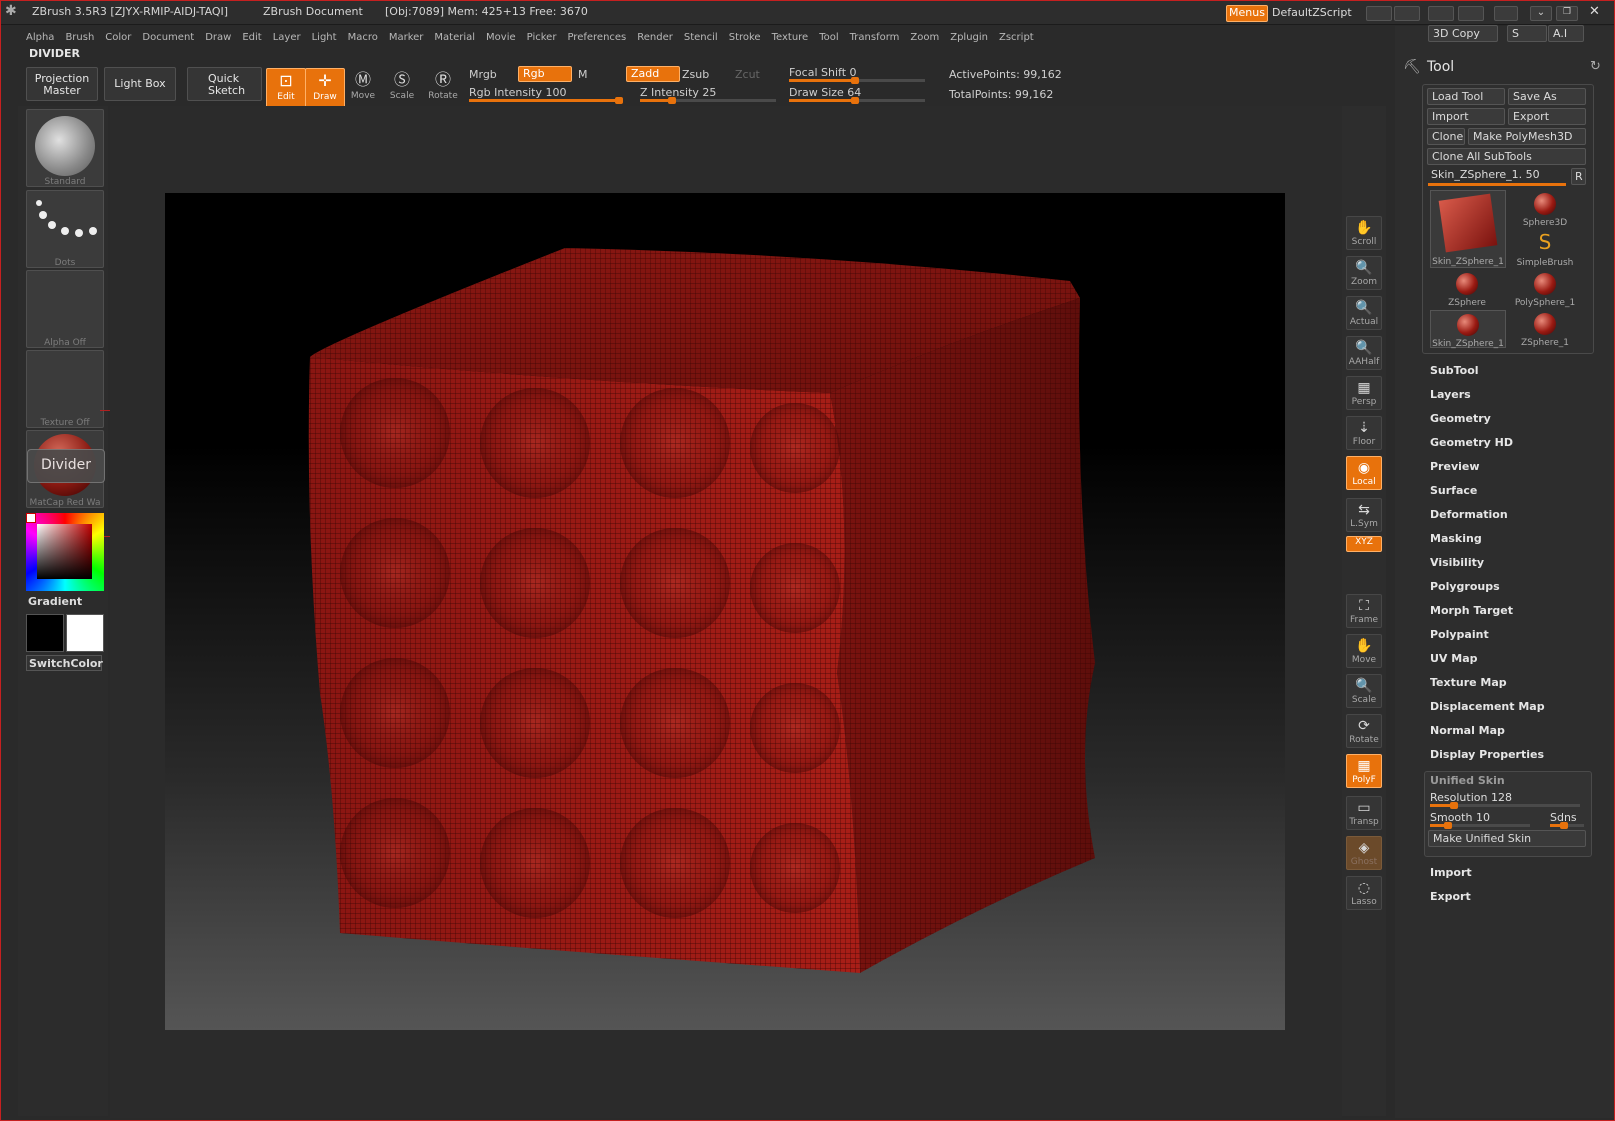 The image size is (1615, 1121). I want to click on menus-button: Menus, so click(1247, 13).